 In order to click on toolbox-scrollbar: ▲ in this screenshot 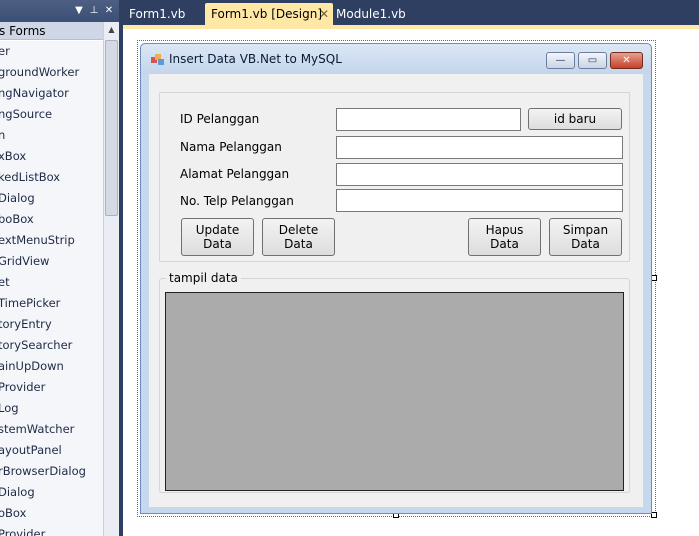, I will do `click(111, 279)`.